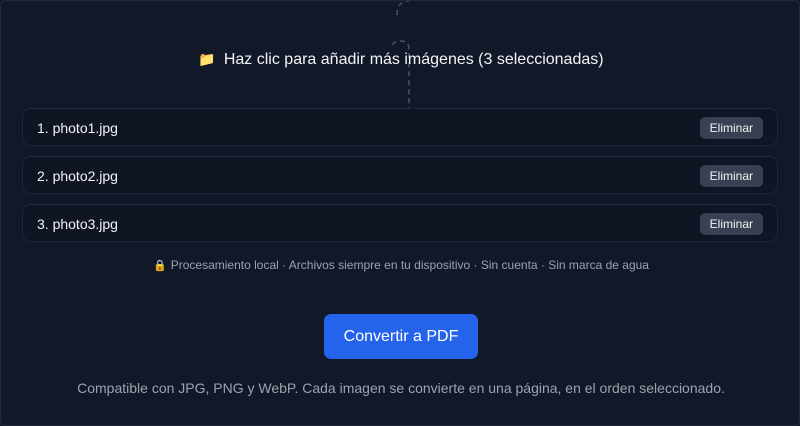  Describe the element at coordinates (77, 224) in the screenshot. I see `file-name: 3. photo3.jpg` at that location.